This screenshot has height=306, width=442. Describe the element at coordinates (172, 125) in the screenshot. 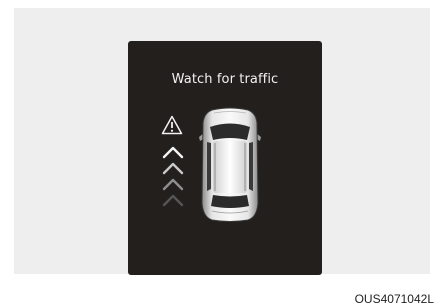

I see `warning-triangle-icon` at that location.